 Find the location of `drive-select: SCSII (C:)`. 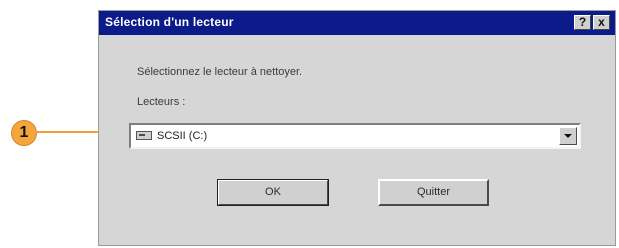

drive-select: SCSII (C:) is located at coordinates (355, 136).